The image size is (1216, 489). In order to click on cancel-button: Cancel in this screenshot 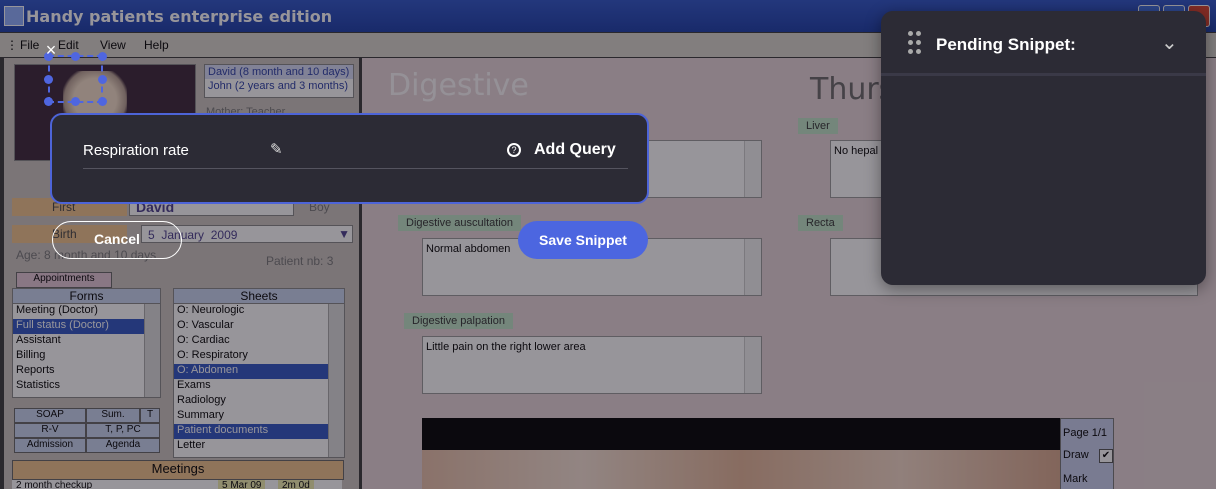, I will do `click(117, 240)`.